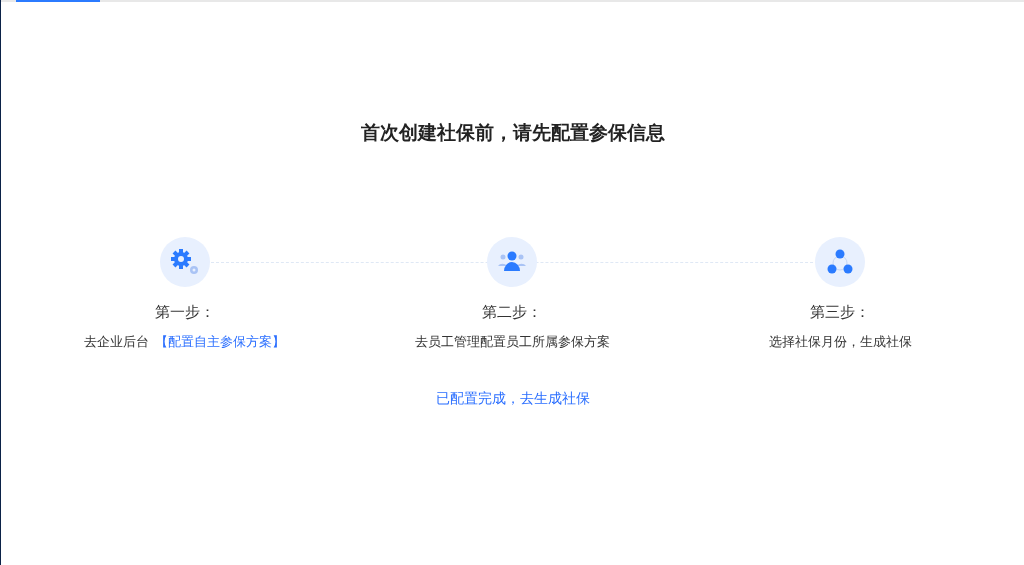 The image size is (1024, 565). What do you see at coordinates (512, 261) in the screenshot?
I see `people-icon` at bounding box center [512, 261].